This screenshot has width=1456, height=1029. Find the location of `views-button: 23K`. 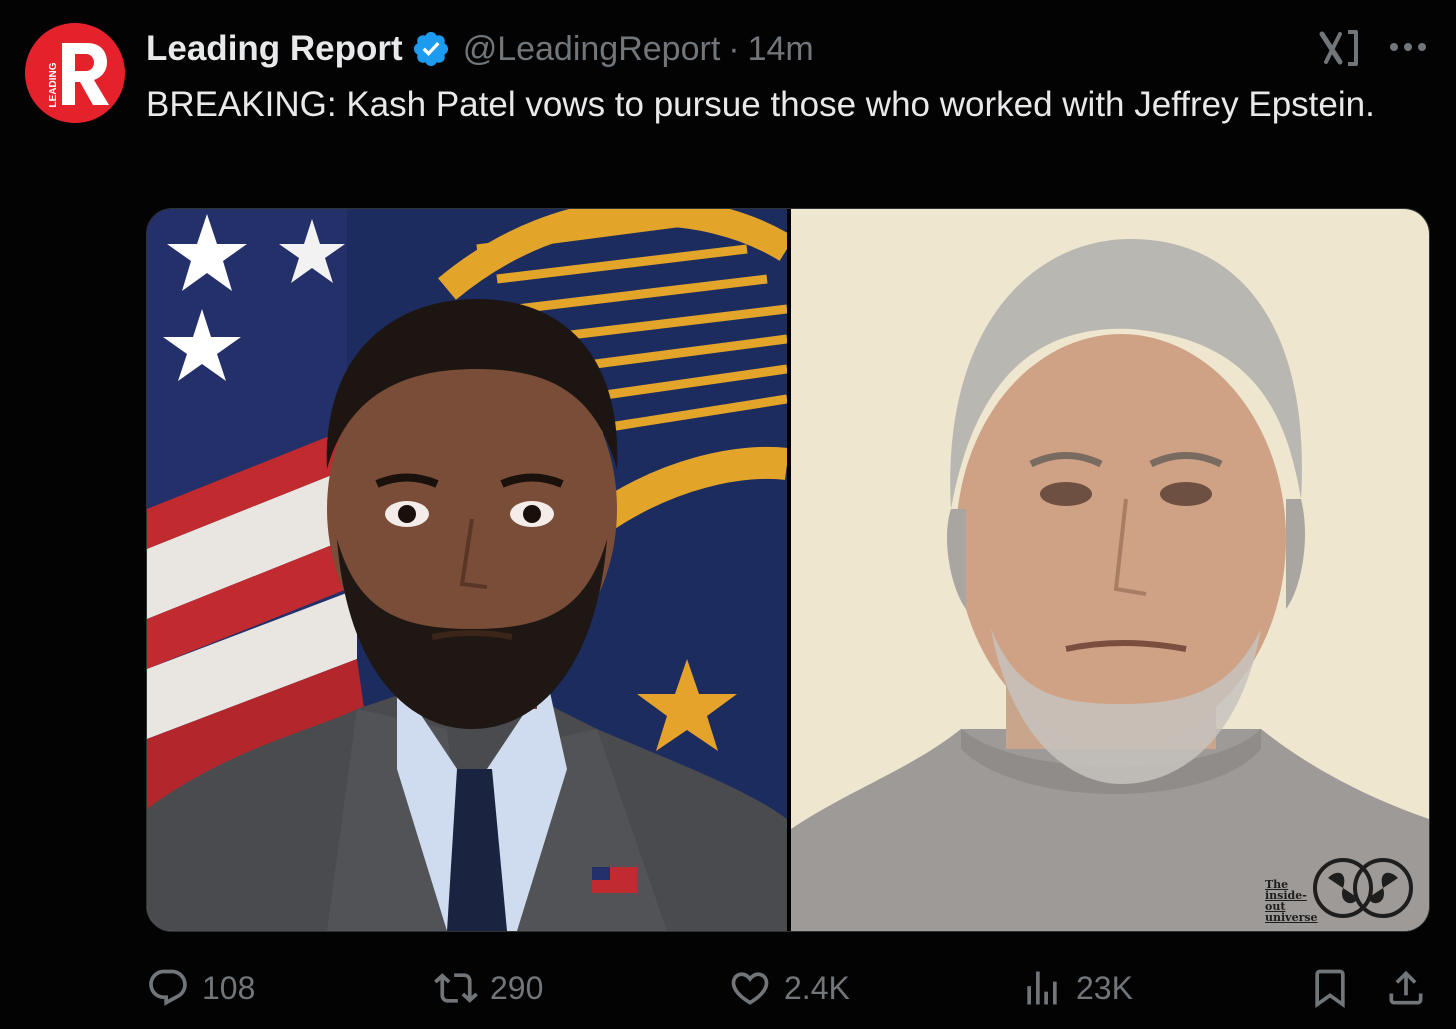

views-button: 23K is located at coordinates (1076, 988).